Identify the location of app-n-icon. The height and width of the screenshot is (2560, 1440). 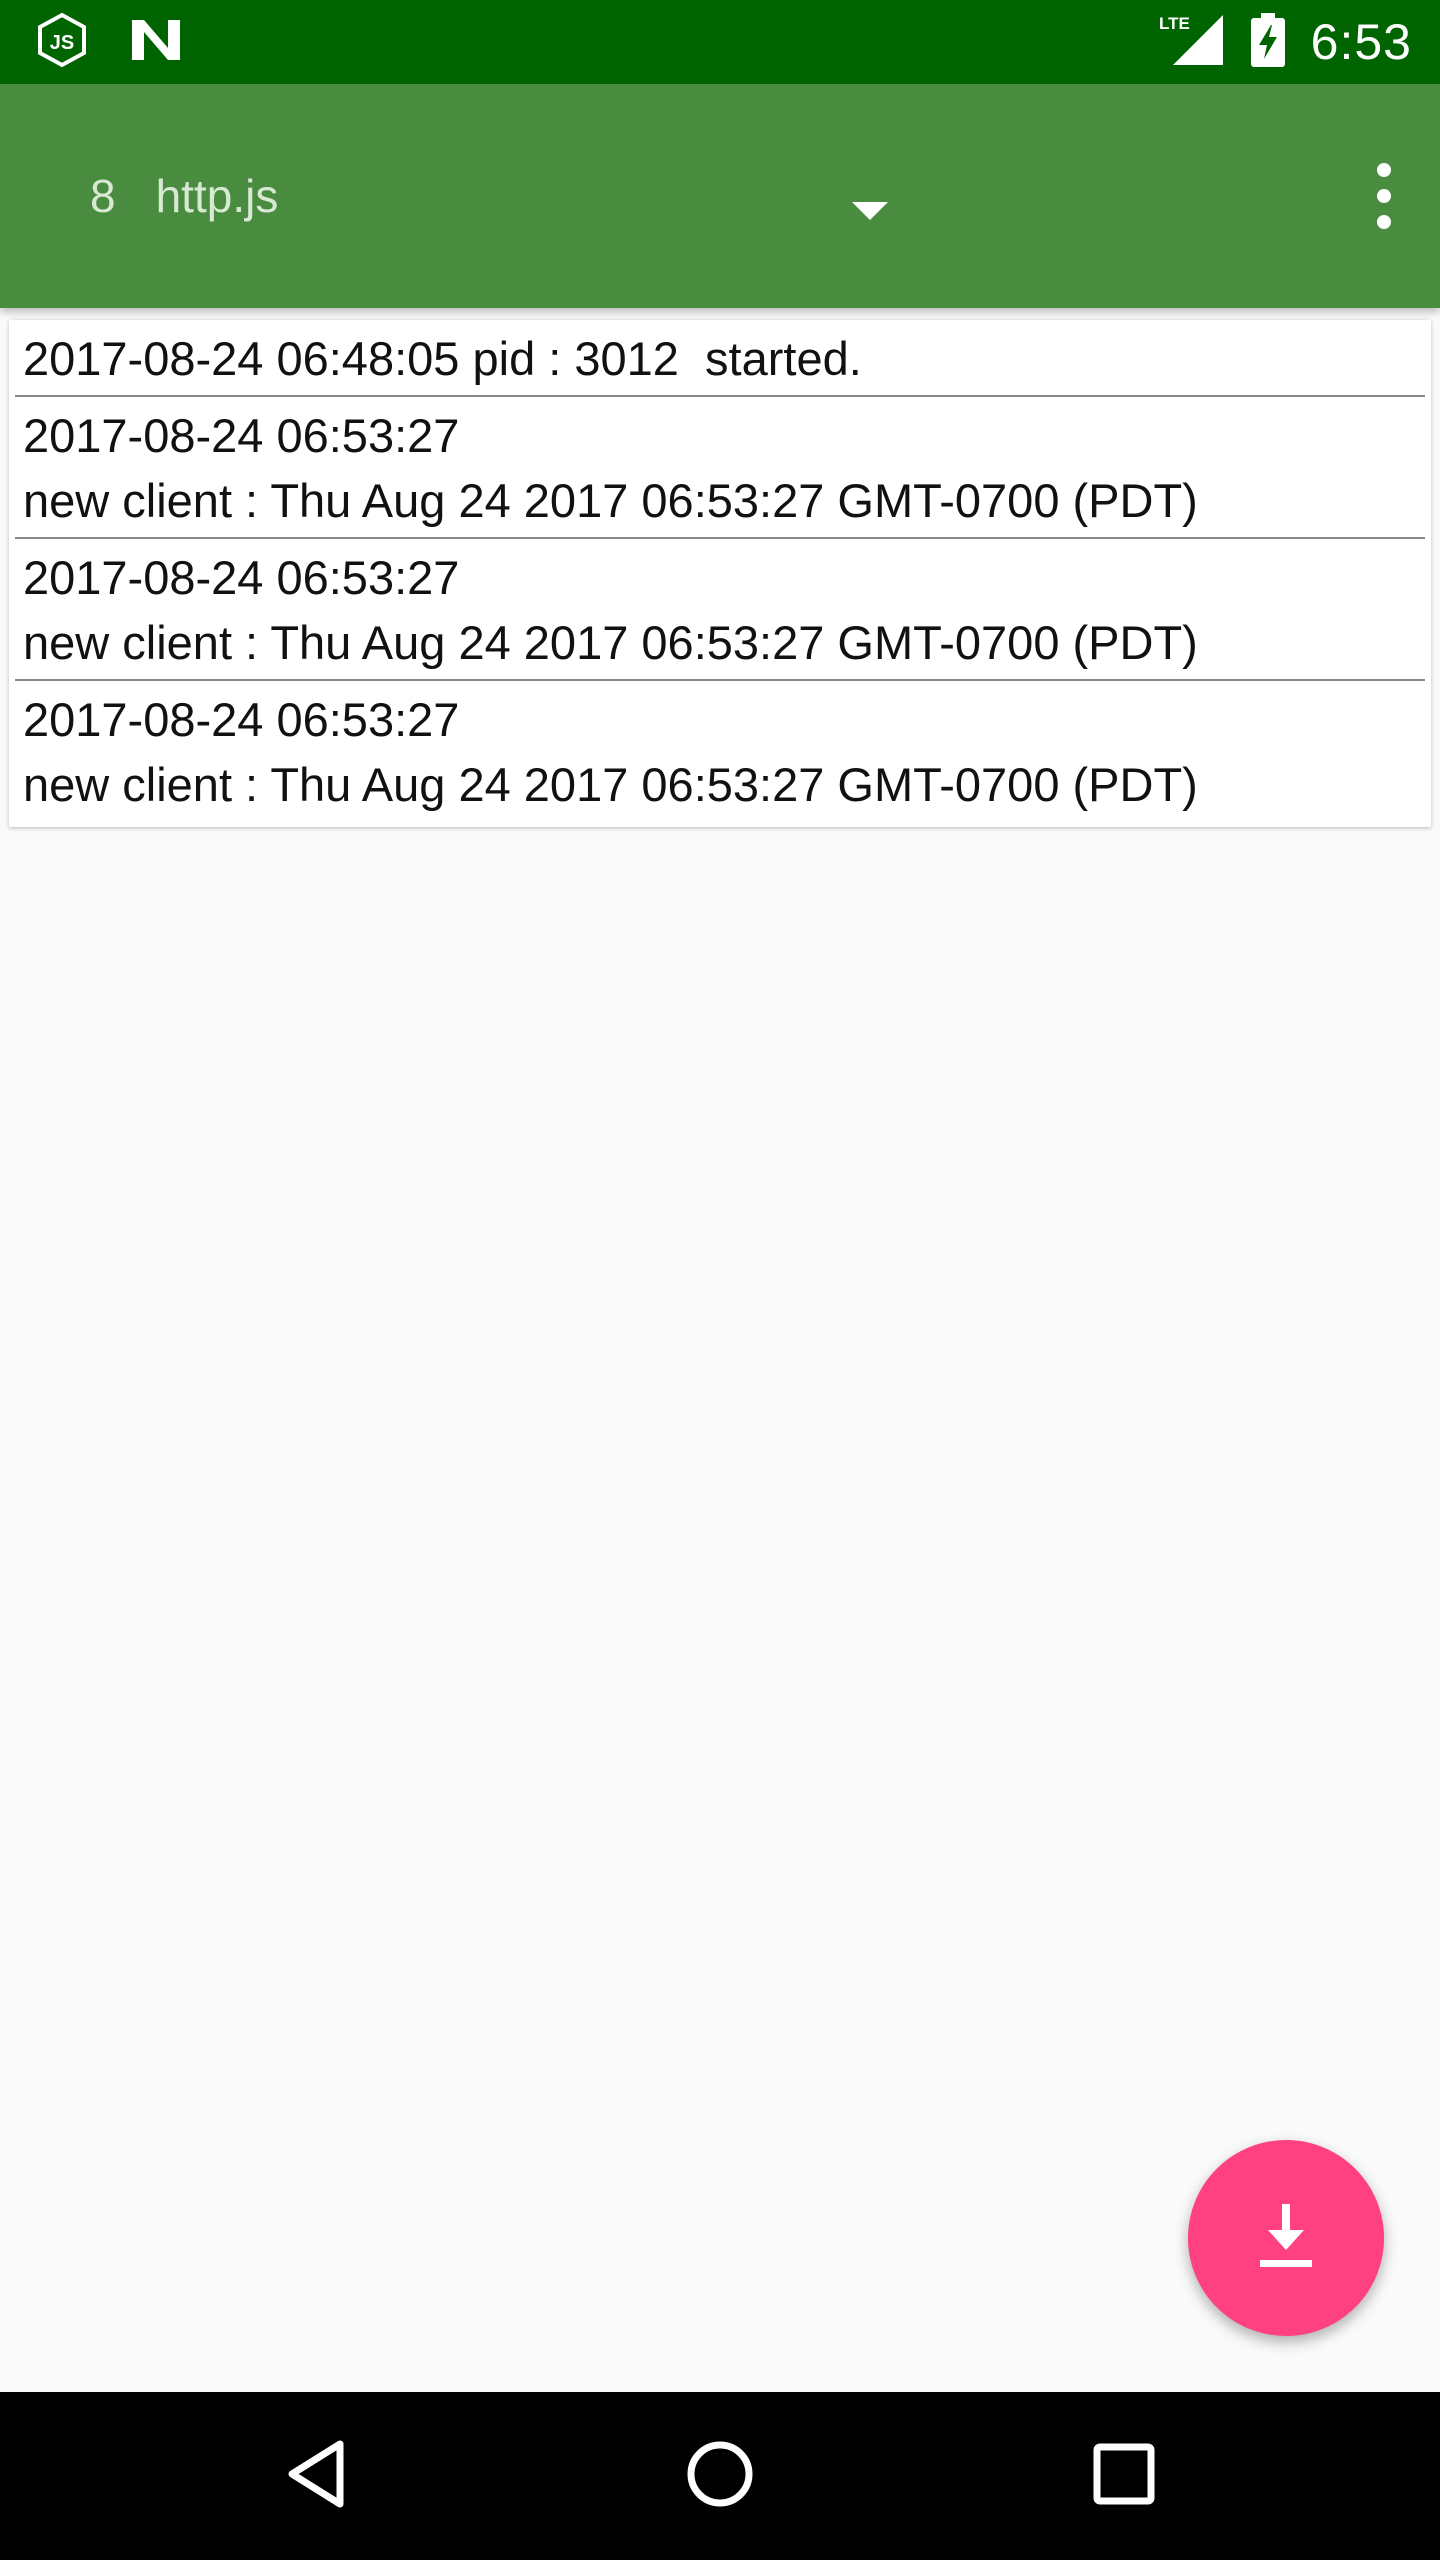
(156, 42).